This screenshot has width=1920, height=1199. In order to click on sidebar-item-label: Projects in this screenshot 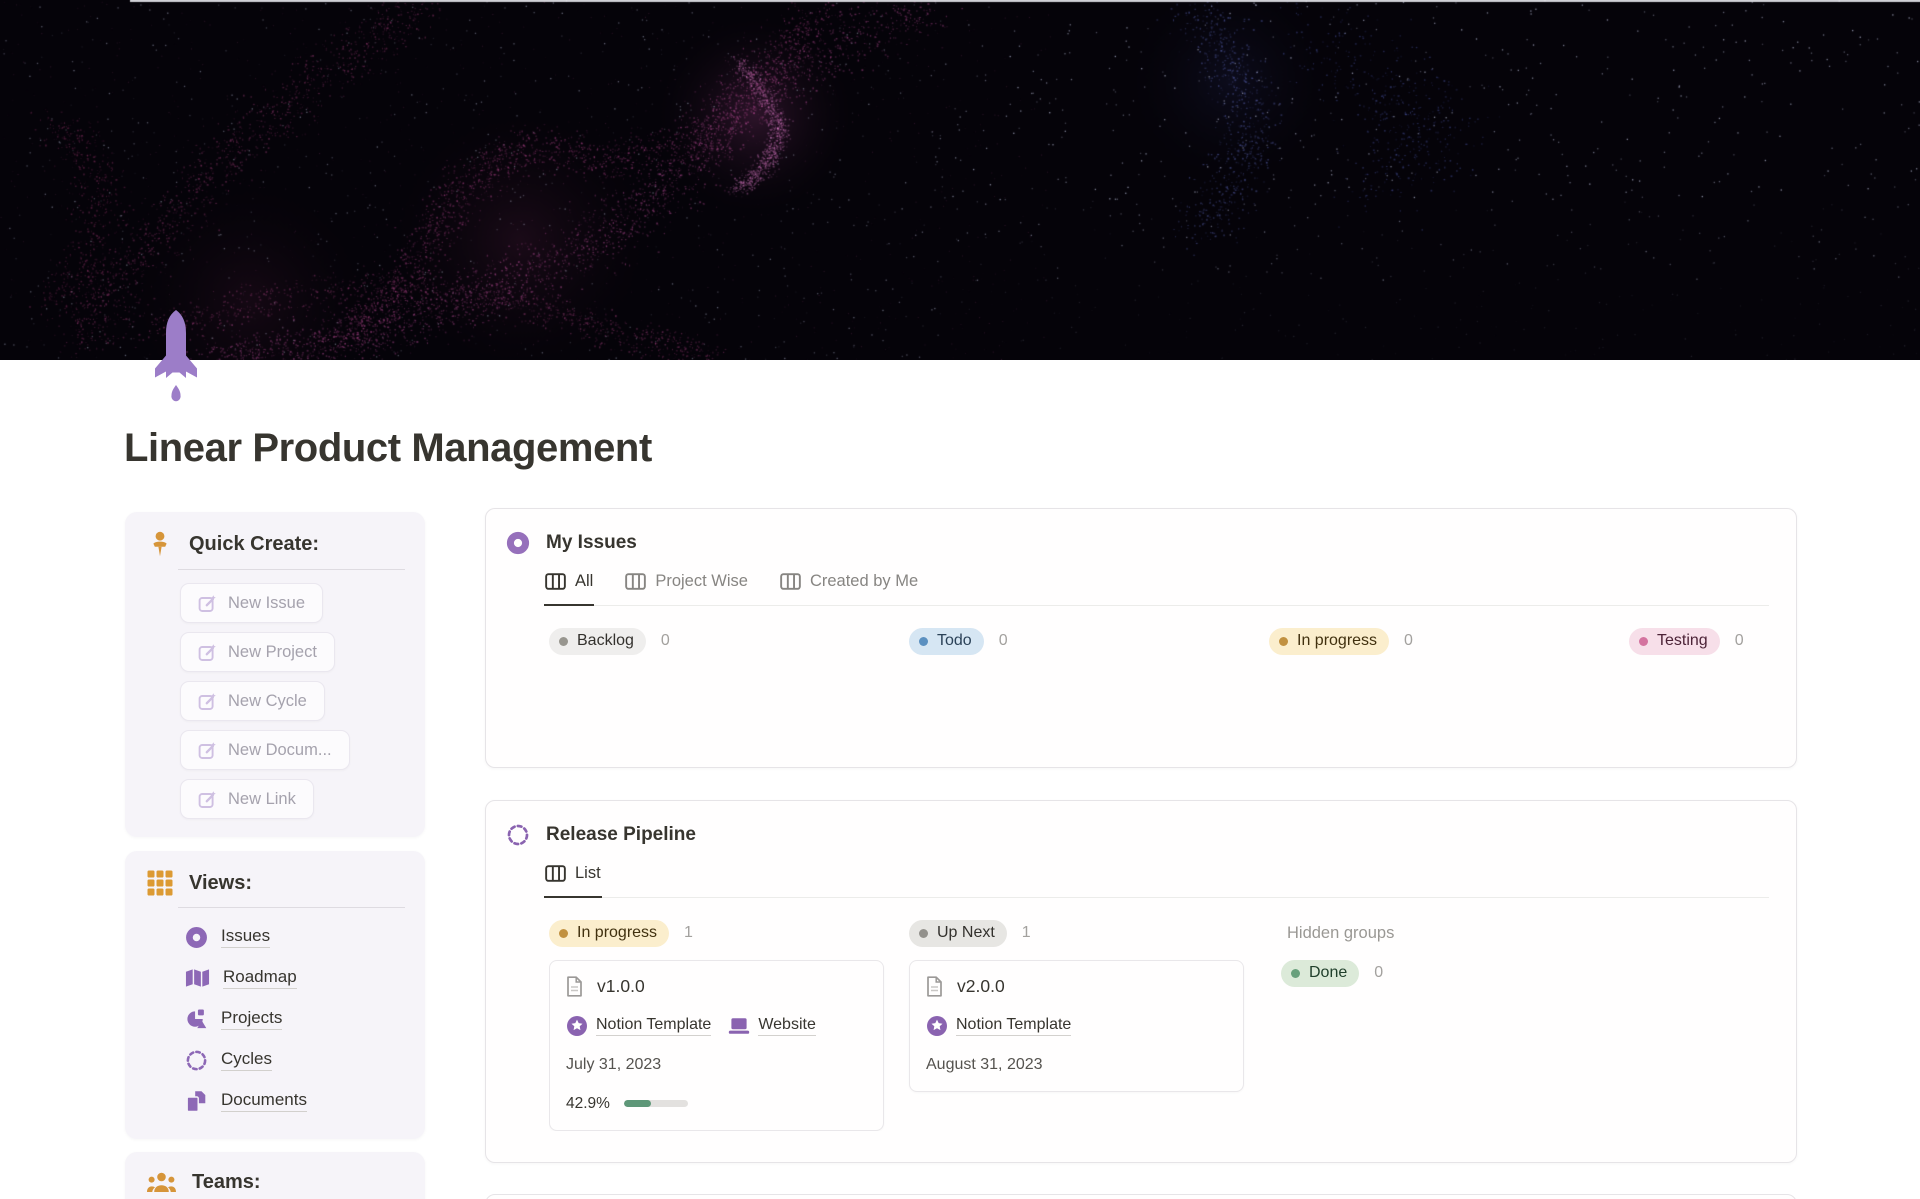, I will do `click(252, 1019)`.